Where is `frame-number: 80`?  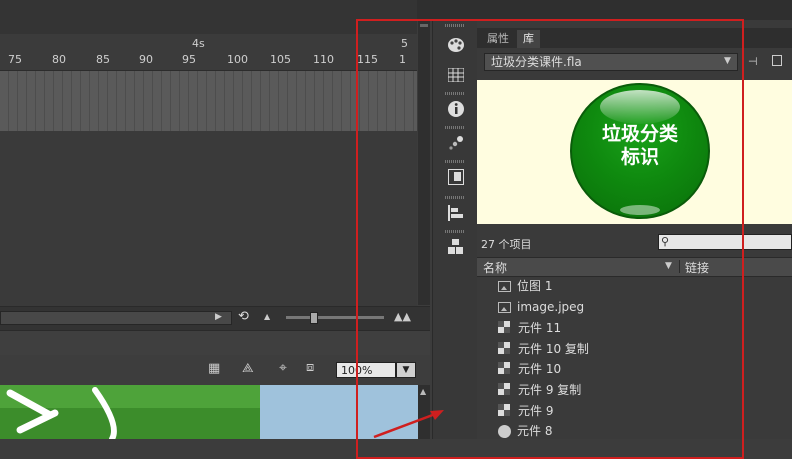
frame-number: 80 is located at coordinates (59, 59).